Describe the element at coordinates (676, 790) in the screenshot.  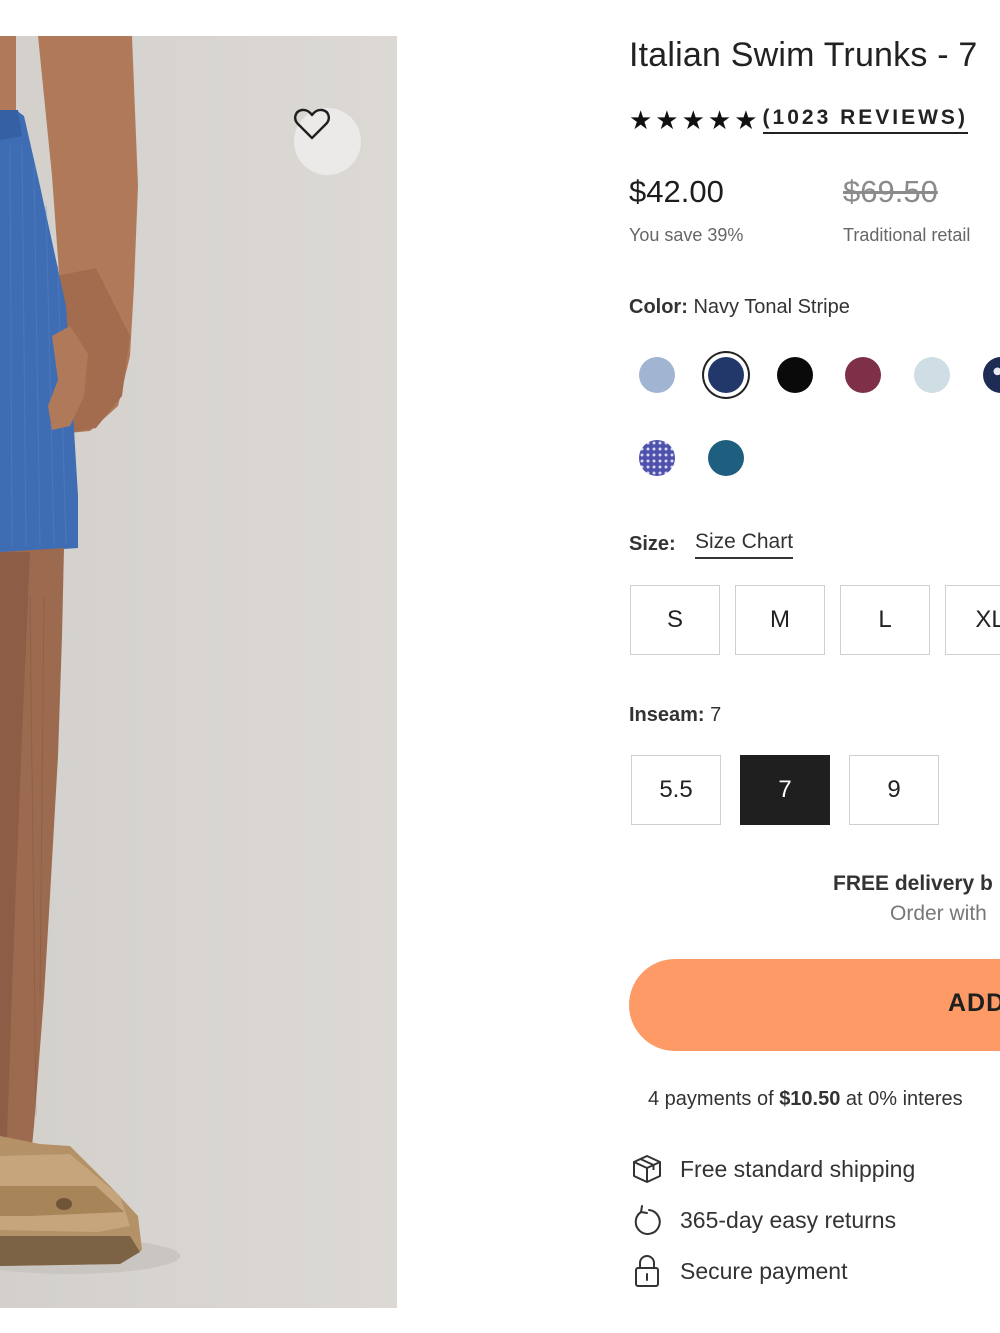
I see `inseam-option-5-5: 5.5` at that location.